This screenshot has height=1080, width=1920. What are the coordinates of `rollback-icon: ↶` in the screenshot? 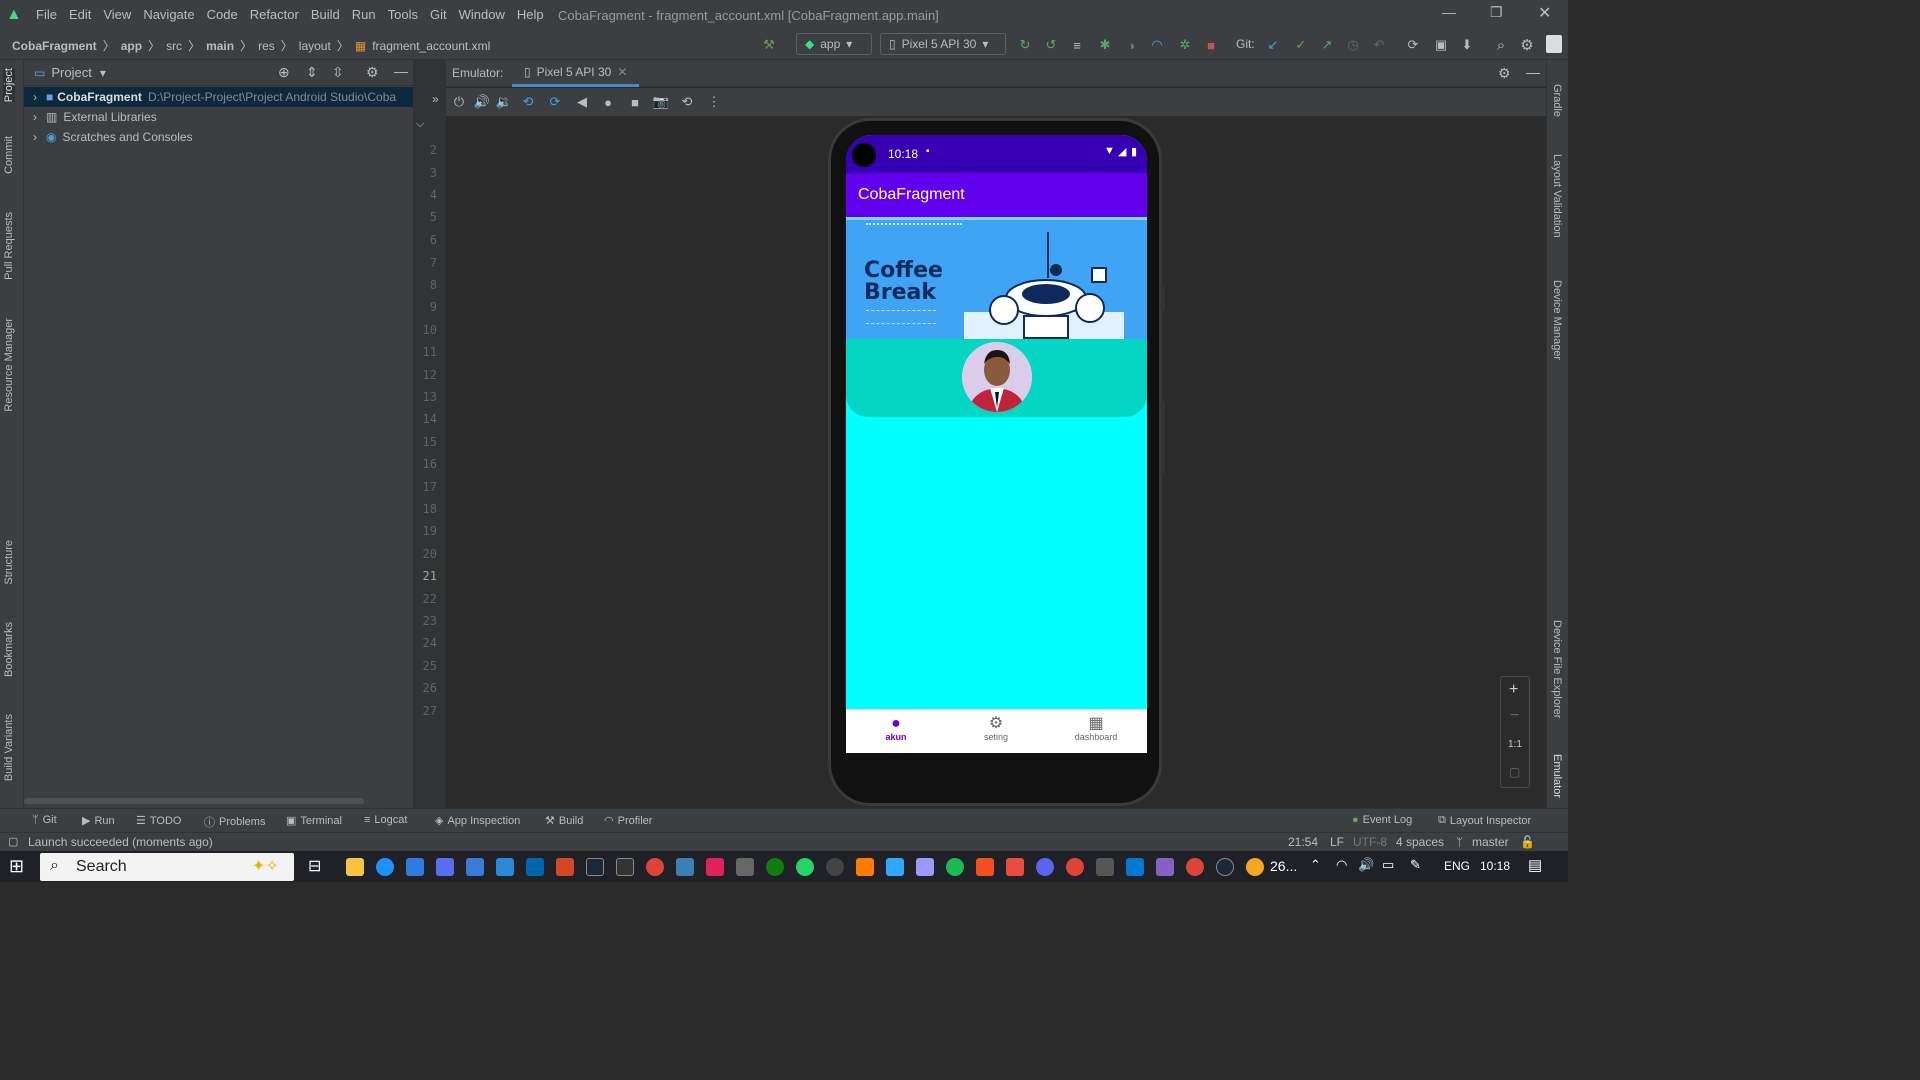 It's located at (1379, 45).